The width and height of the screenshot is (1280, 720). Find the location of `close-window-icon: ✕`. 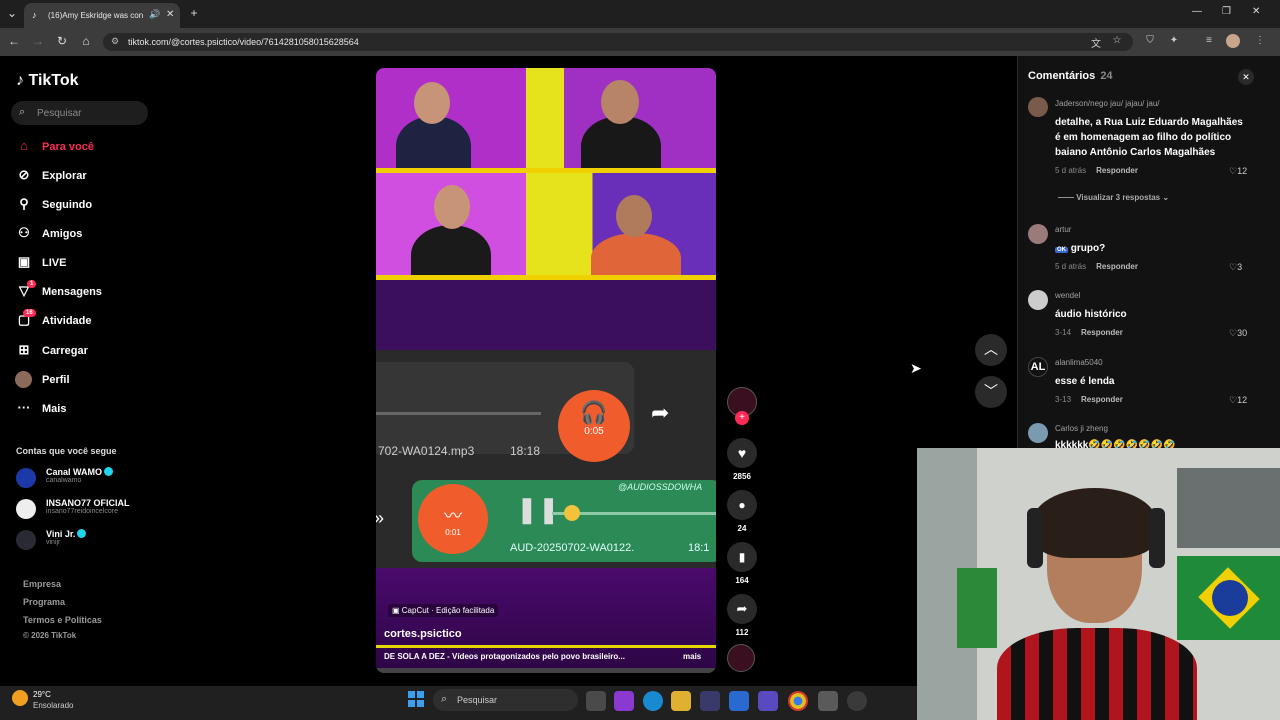

close-window-icon: ✕ is located at coordinates (1256, 11).